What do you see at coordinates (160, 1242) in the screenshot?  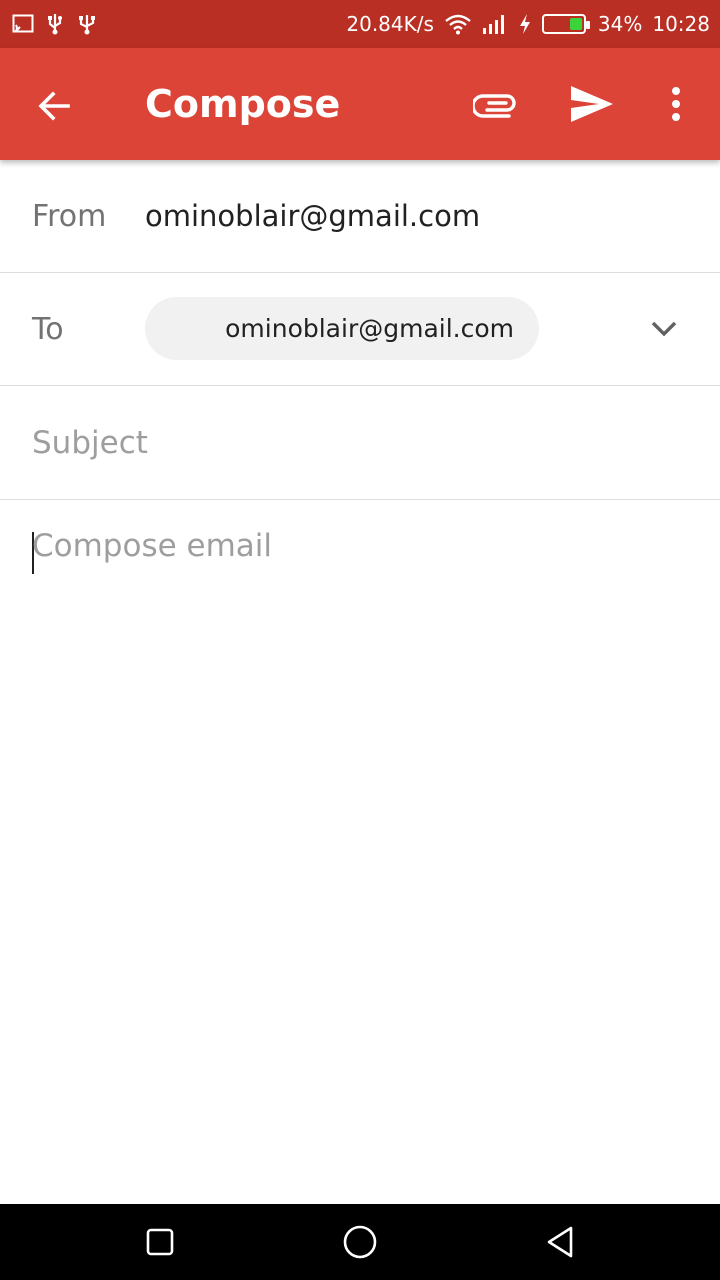 I see `recent-apps-icon` at bounding box center [160, 1242].